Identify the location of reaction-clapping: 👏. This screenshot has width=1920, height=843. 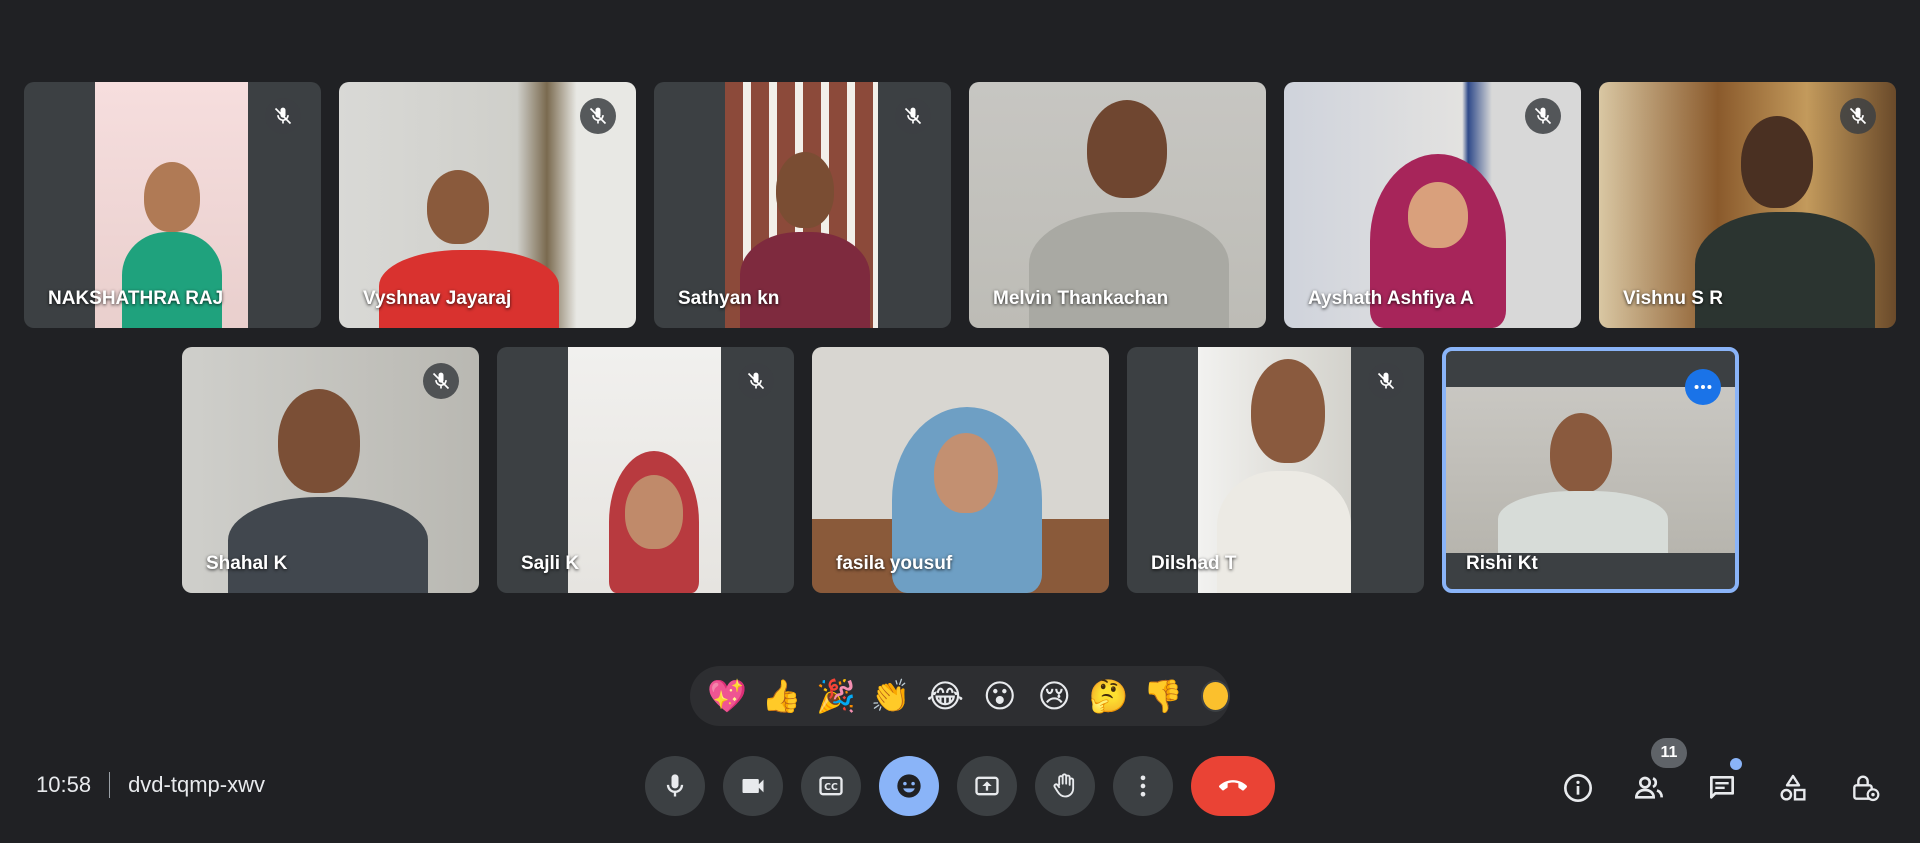
(891, 696).